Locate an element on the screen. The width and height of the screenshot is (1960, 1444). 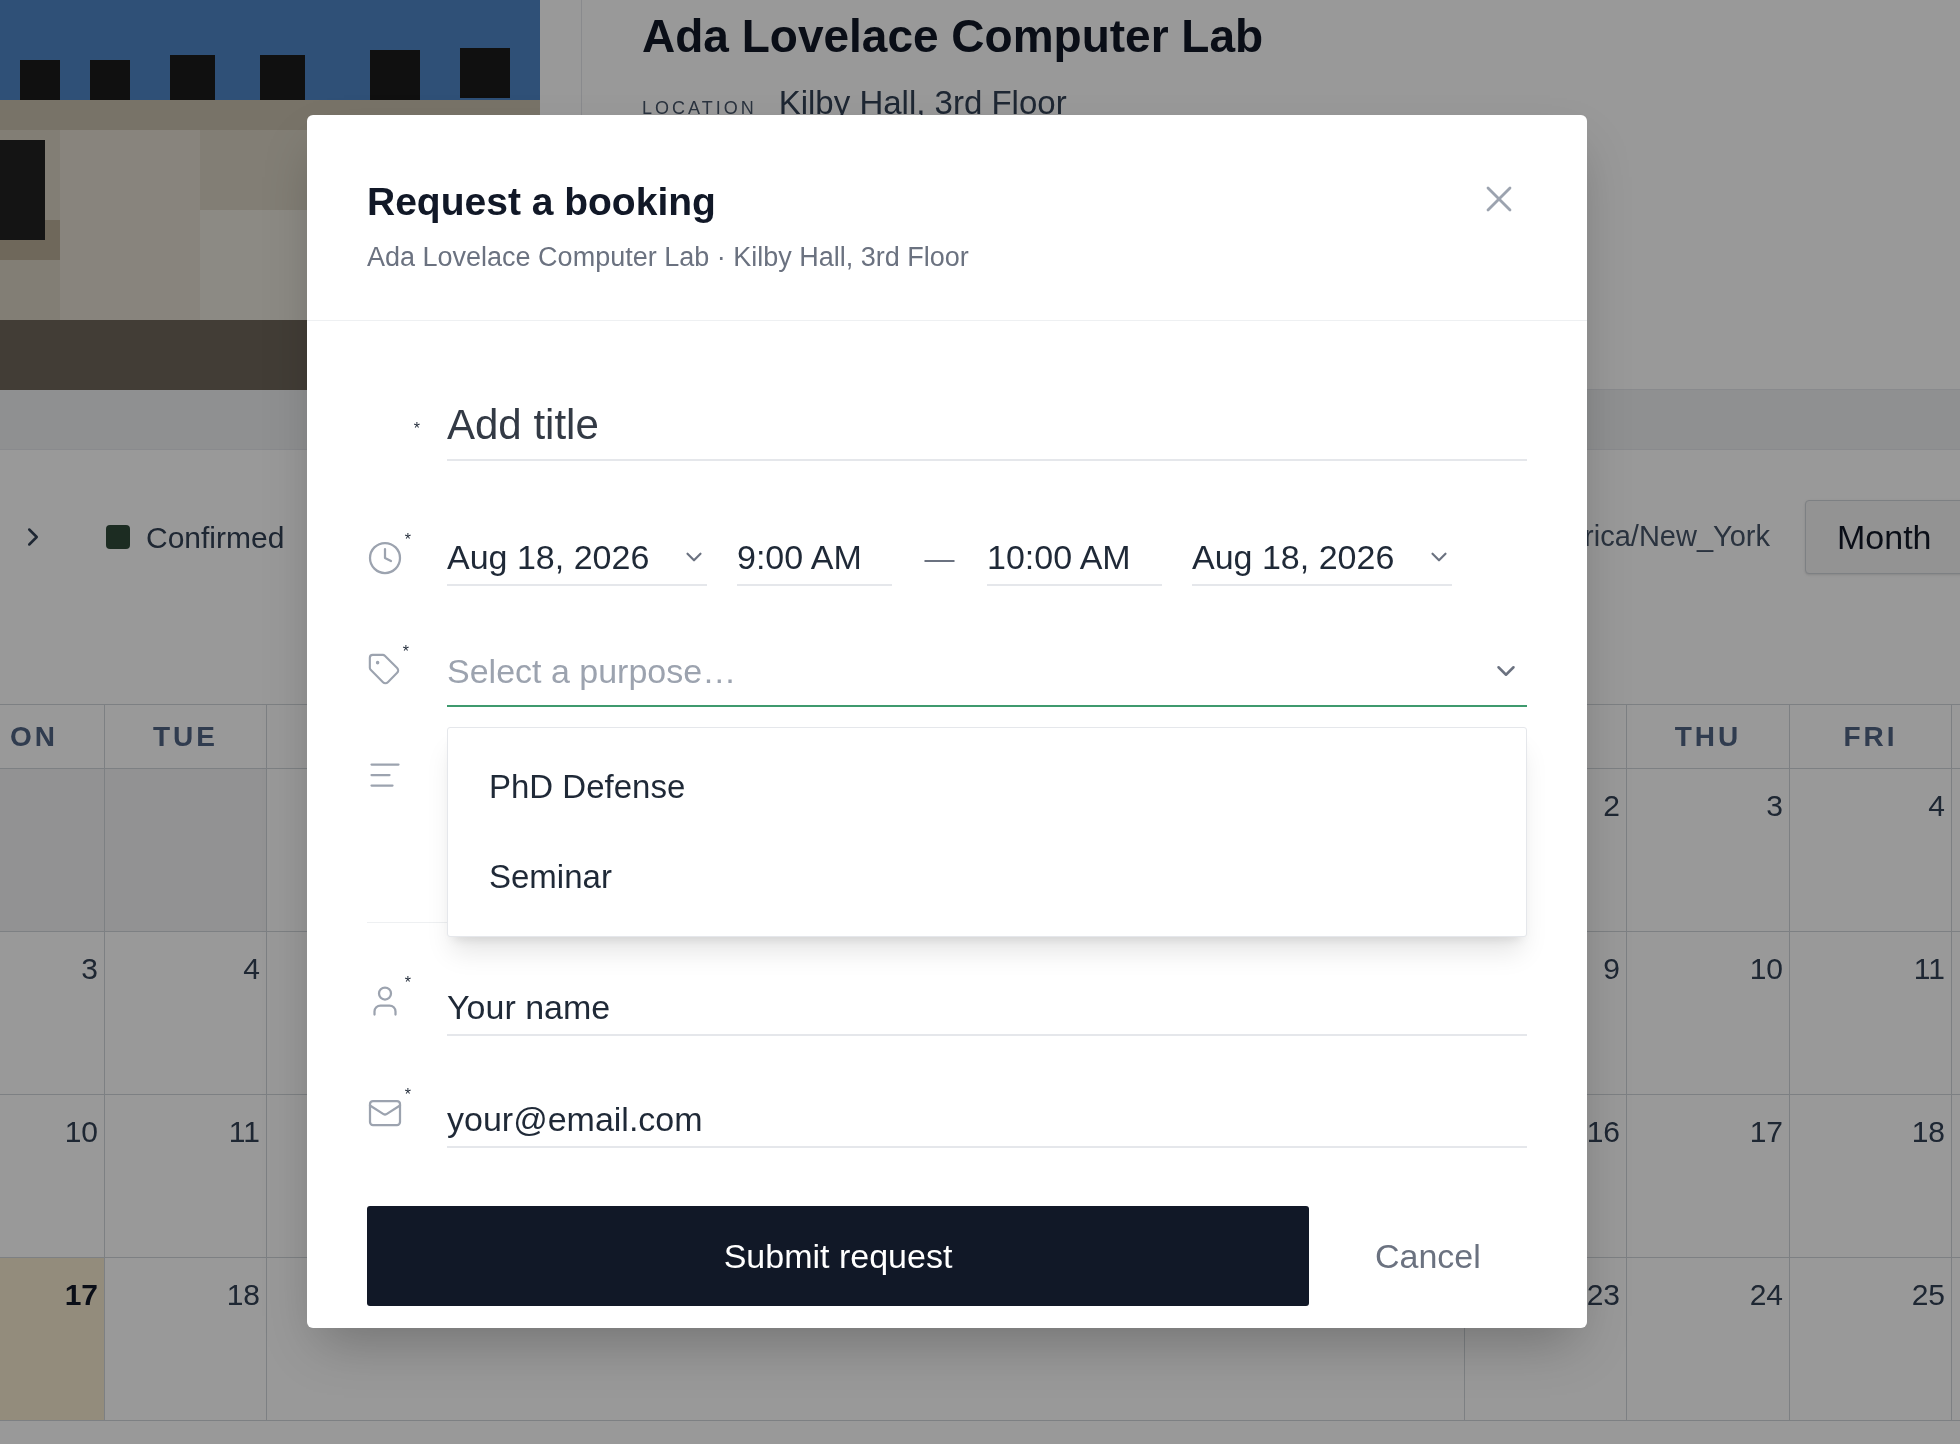
legend-label: Confirmed is located at coordinates (215, 537).